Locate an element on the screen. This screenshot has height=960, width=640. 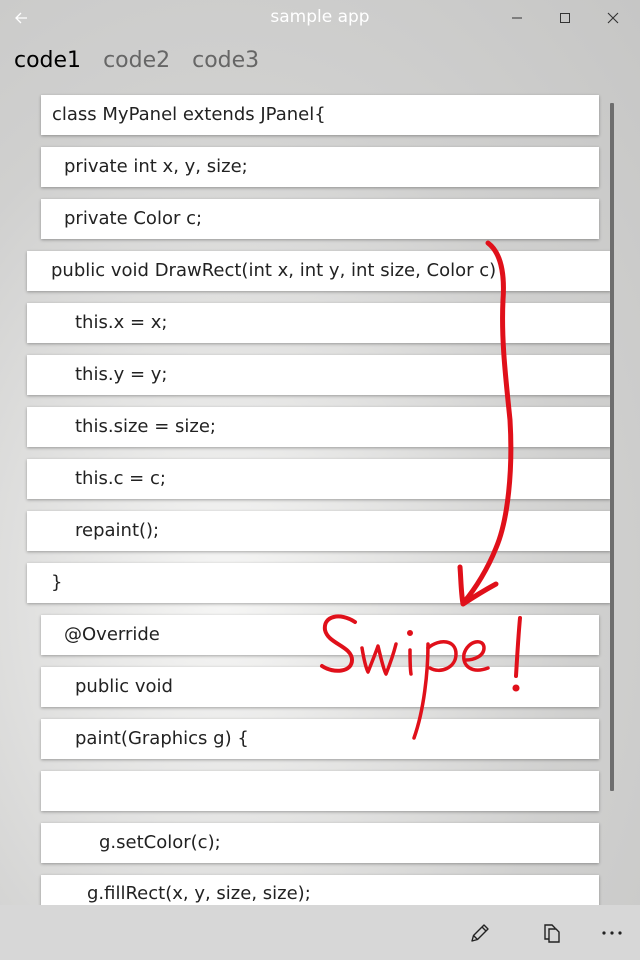
code-line: class MyPanel extends JPanel{ is located at coordinates (320, 115).